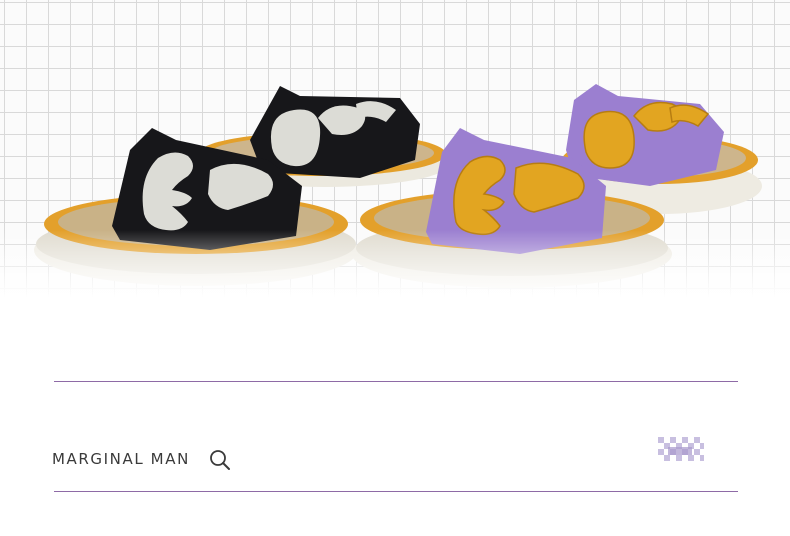 This screenshot has height=536, width=790. Describe the element at coordinates (681, 449) in the screenshot. I see `checkered-logo-icon` at that location.